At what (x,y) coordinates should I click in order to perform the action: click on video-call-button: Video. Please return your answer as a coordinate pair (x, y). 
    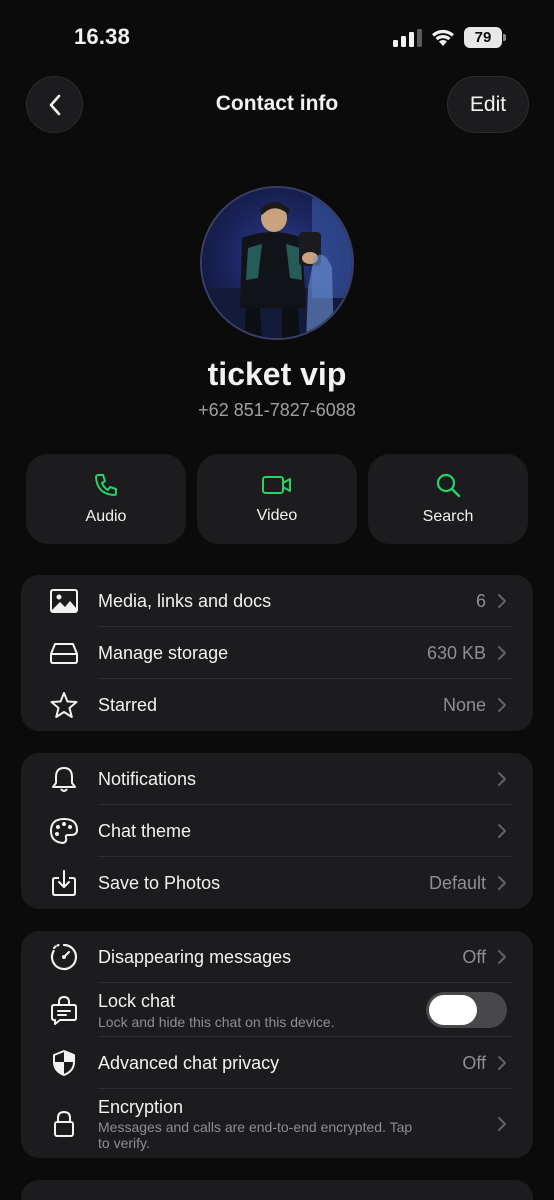
    Looking at the image, I should click on (277, 499).